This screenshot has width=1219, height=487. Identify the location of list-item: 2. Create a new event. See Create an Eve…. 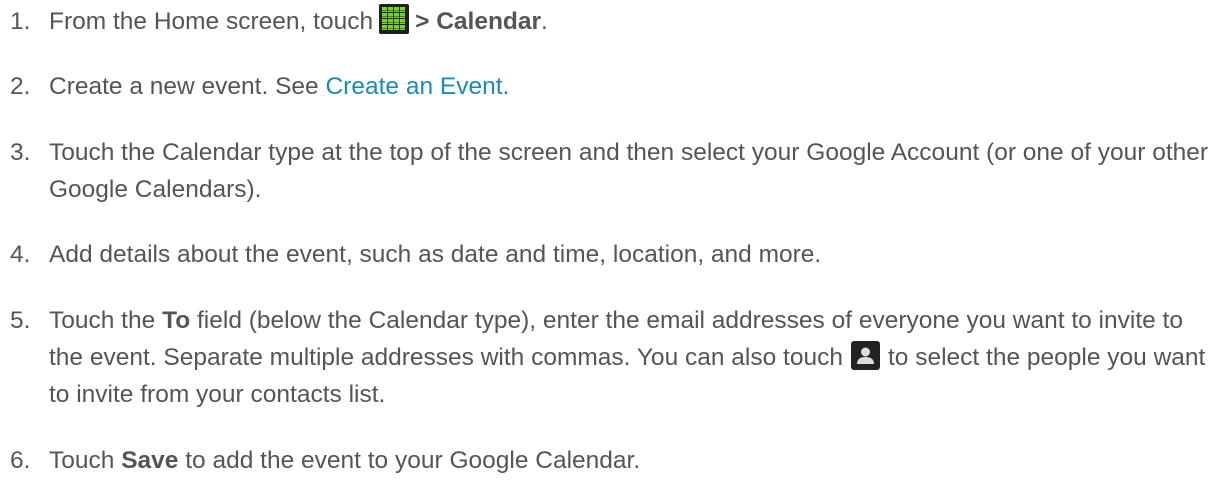
(607, 86).